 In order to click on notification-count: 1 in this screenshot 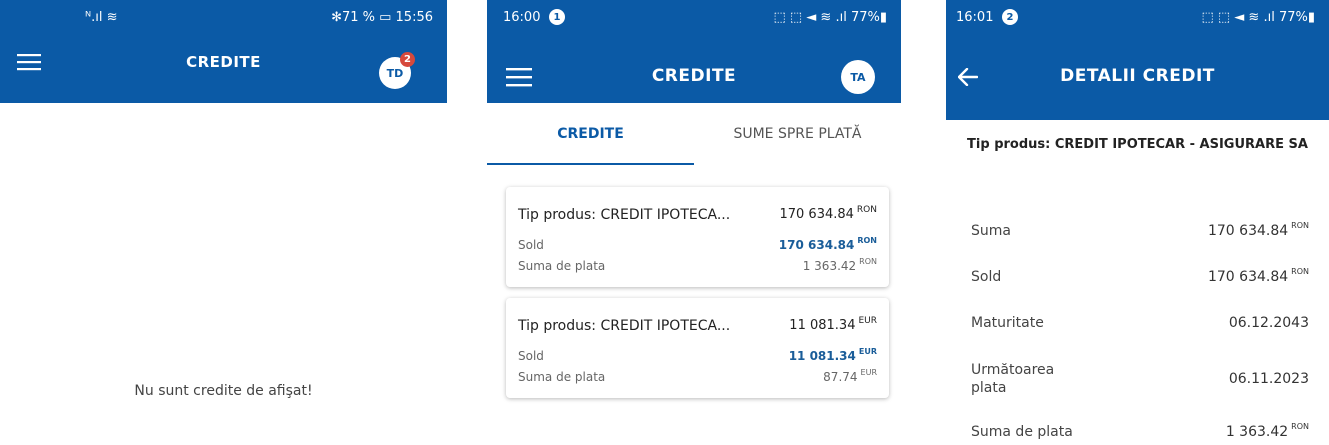, I will do `click(557, 17)`.